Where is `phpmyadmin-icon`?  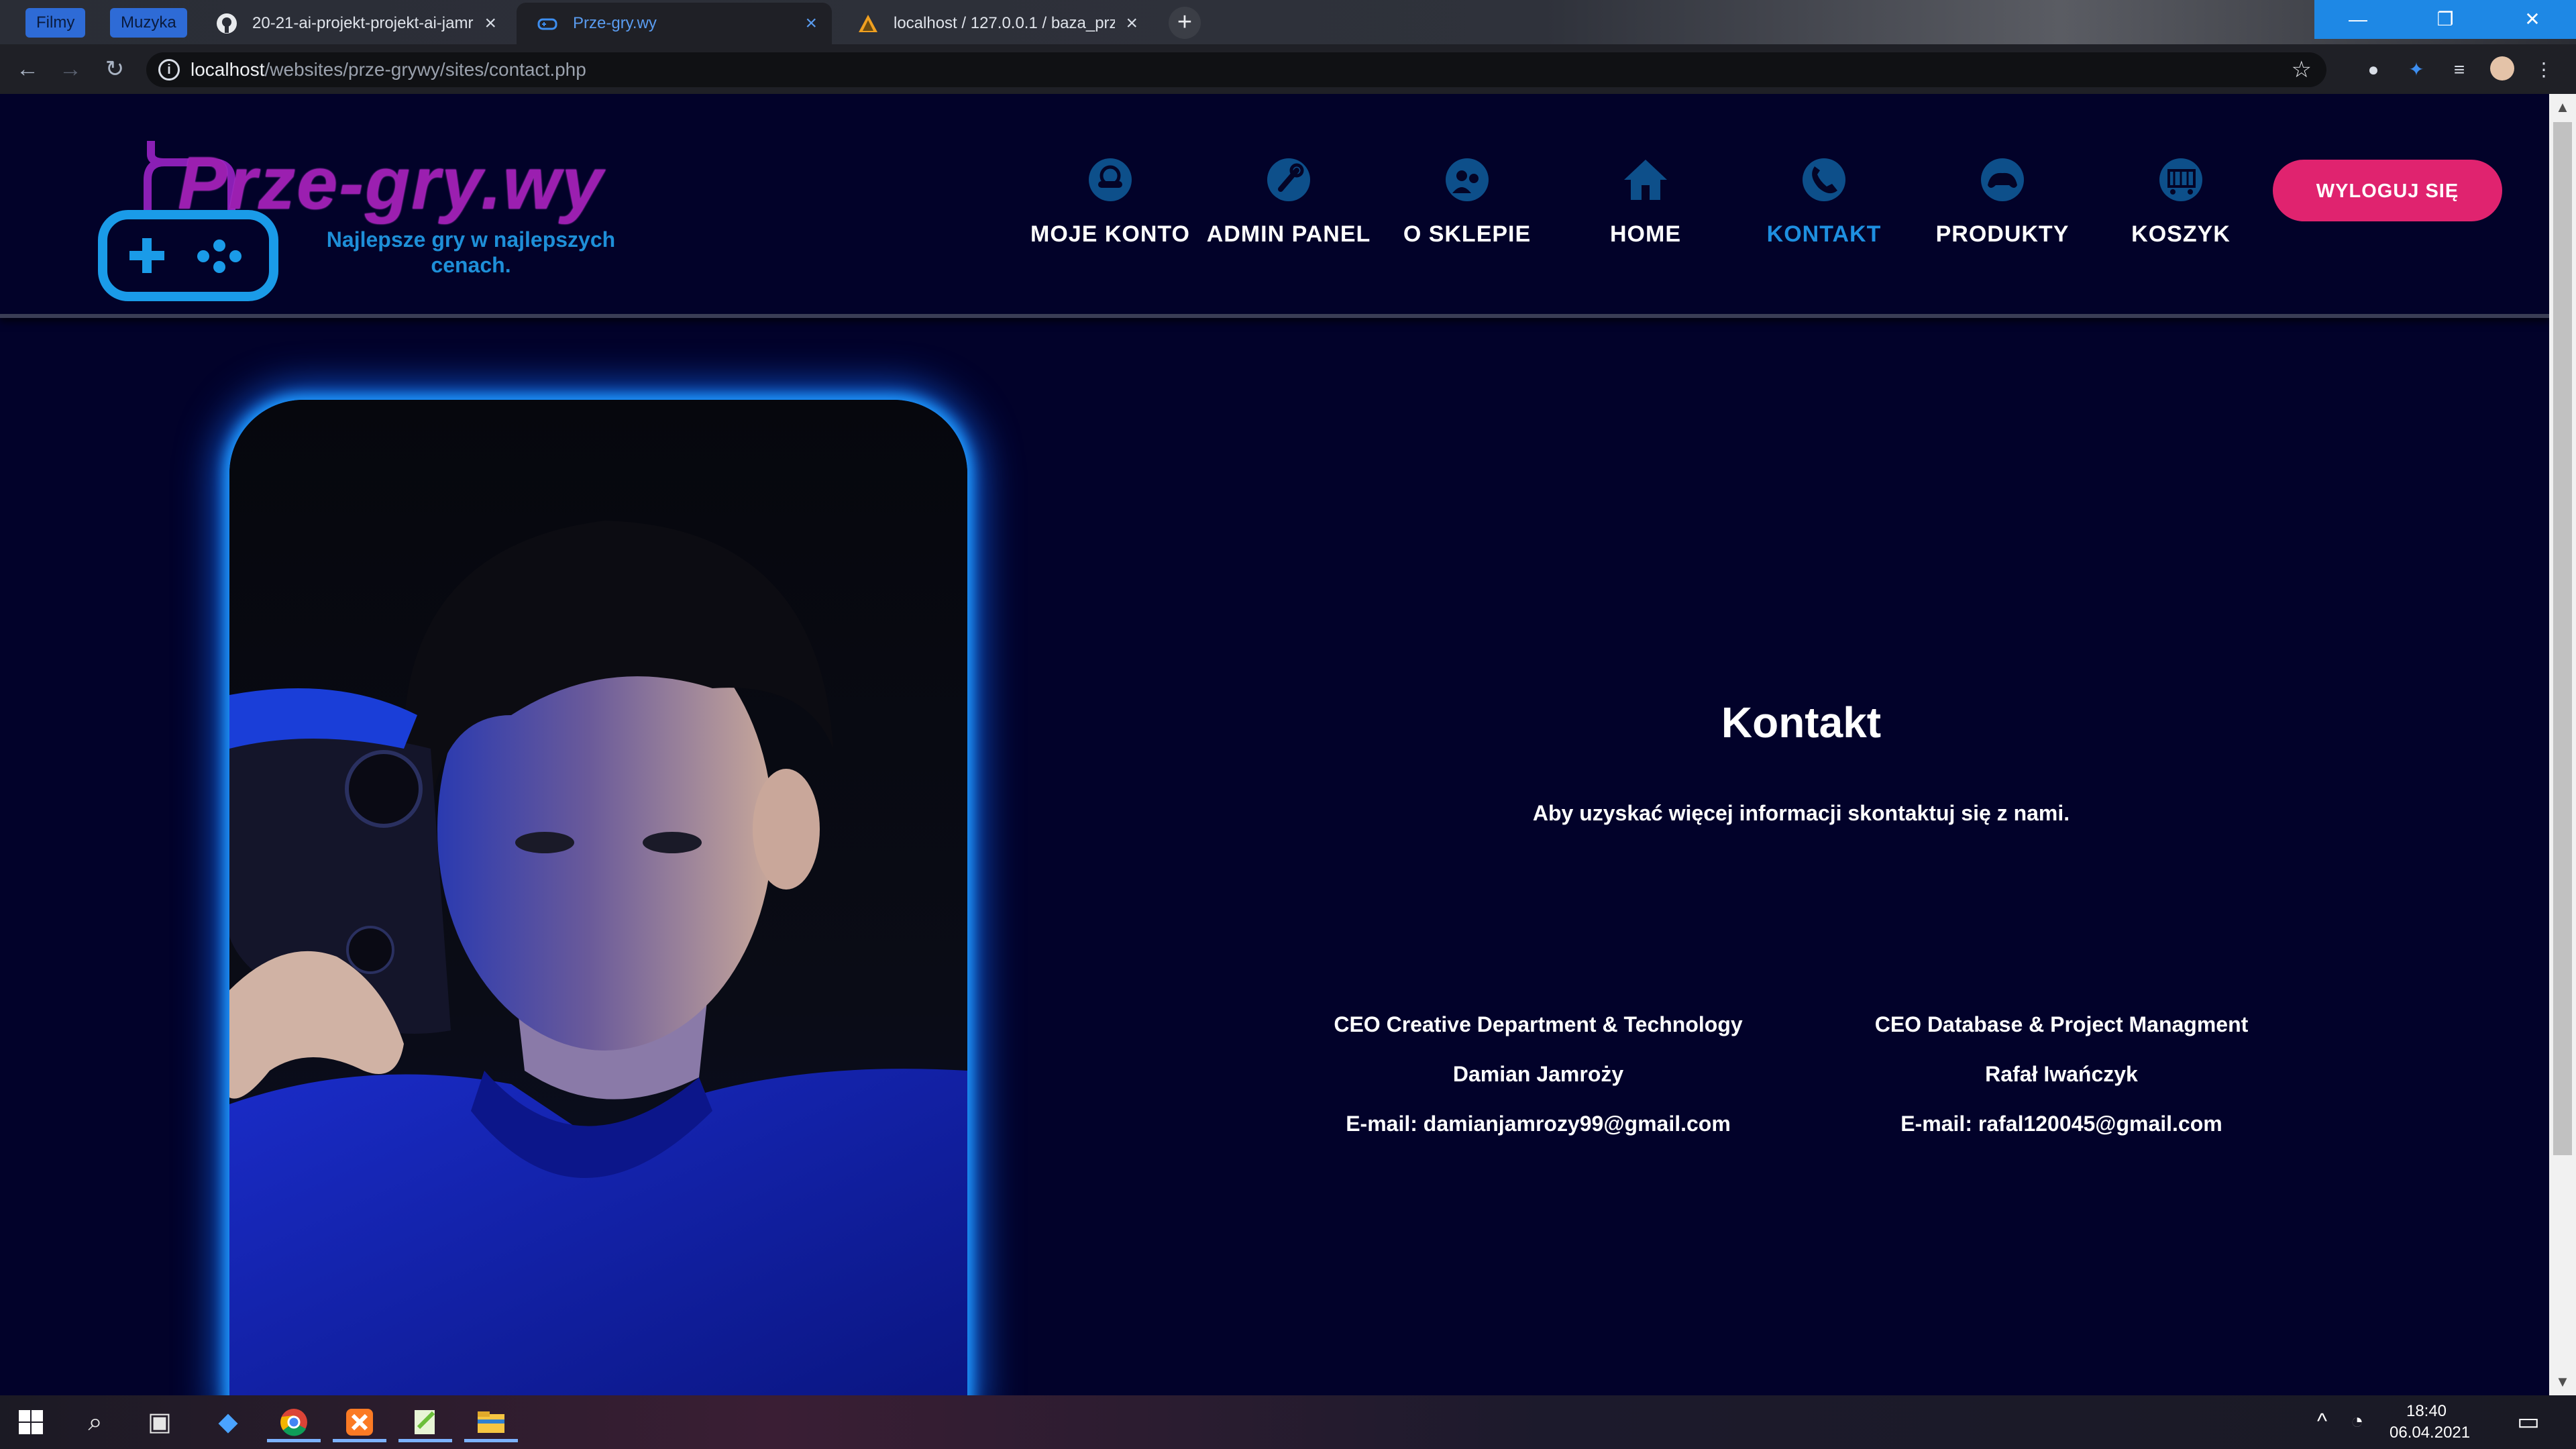 phpmyadmin-icon is located at coordinates (868, 23).